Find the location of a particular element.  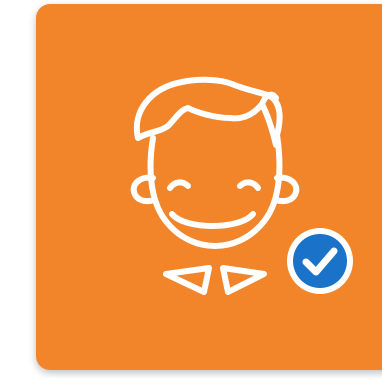

left-eye is located at coordinates (179, 185).